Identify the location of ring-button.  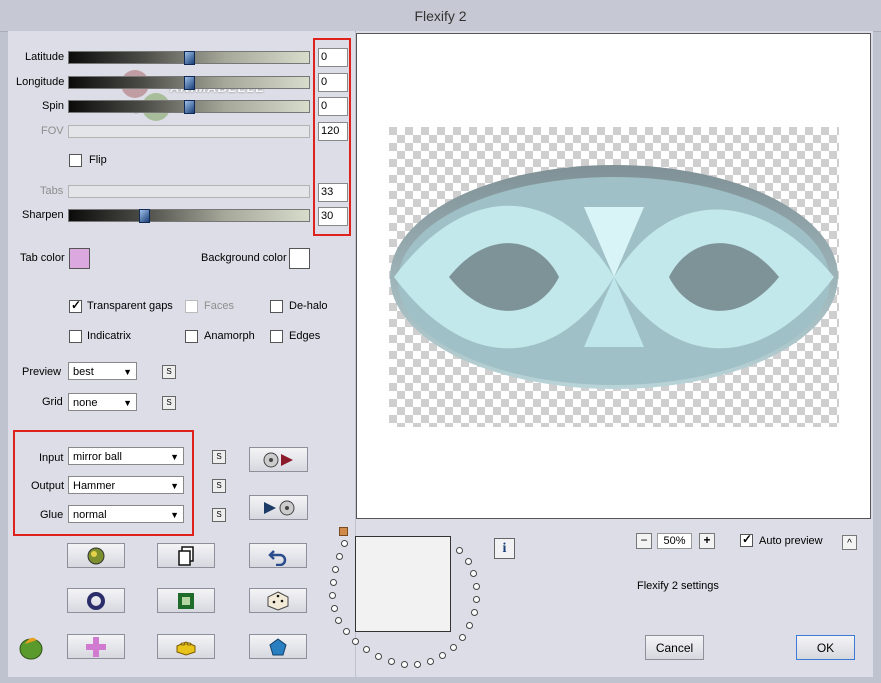
(96, 600).